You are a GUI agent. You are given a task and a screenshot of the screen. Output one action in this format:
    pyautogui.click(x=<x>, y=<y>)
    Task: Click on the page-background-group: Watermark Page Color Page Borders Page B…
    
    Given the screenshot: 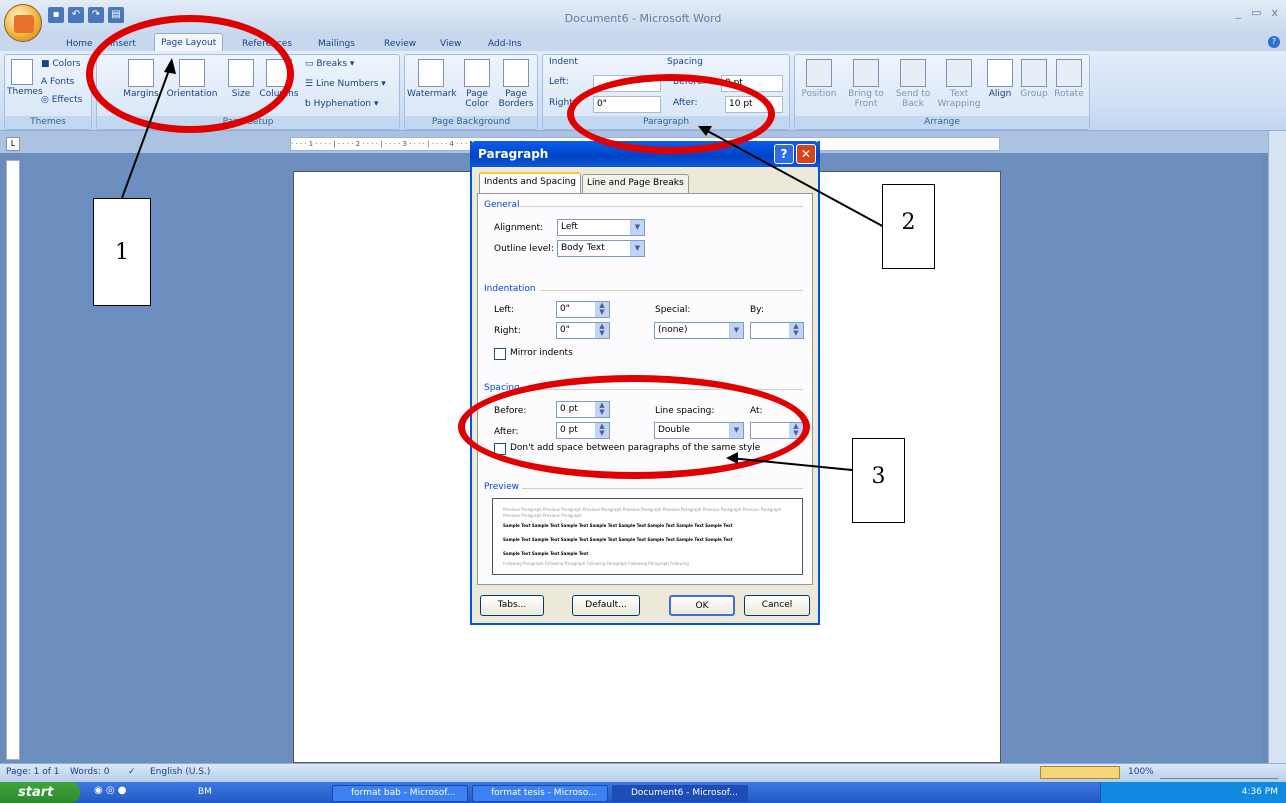 What is the action you would take?
    pyautogui.click(x=471, y=92)
    